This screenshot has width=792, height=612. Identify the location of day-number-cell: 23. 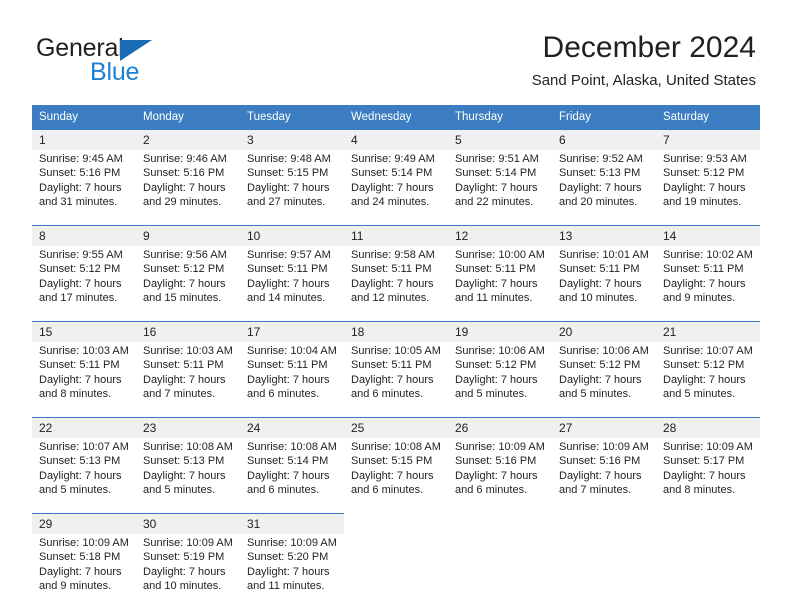
(188, 427).